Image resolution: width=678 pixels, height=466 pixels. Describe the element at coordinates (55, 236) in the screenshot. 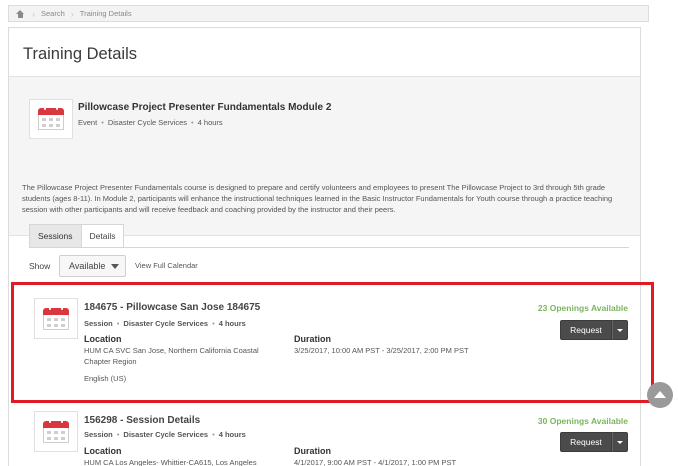

I see `tab-sessions: Sessions` at that location.